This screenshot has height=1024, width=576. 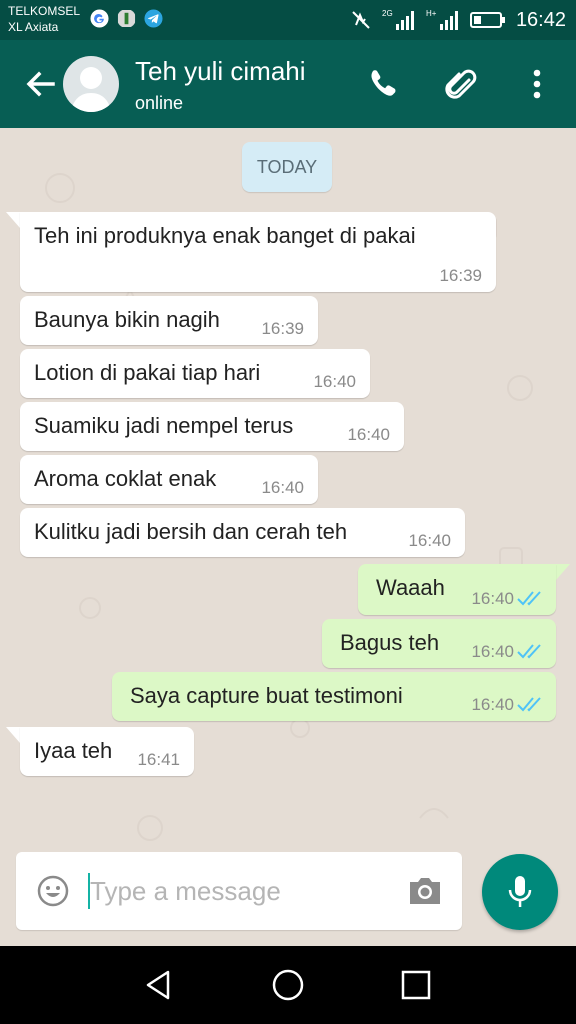 I want to click on app-notification-icon, so click(x=126, y=18).